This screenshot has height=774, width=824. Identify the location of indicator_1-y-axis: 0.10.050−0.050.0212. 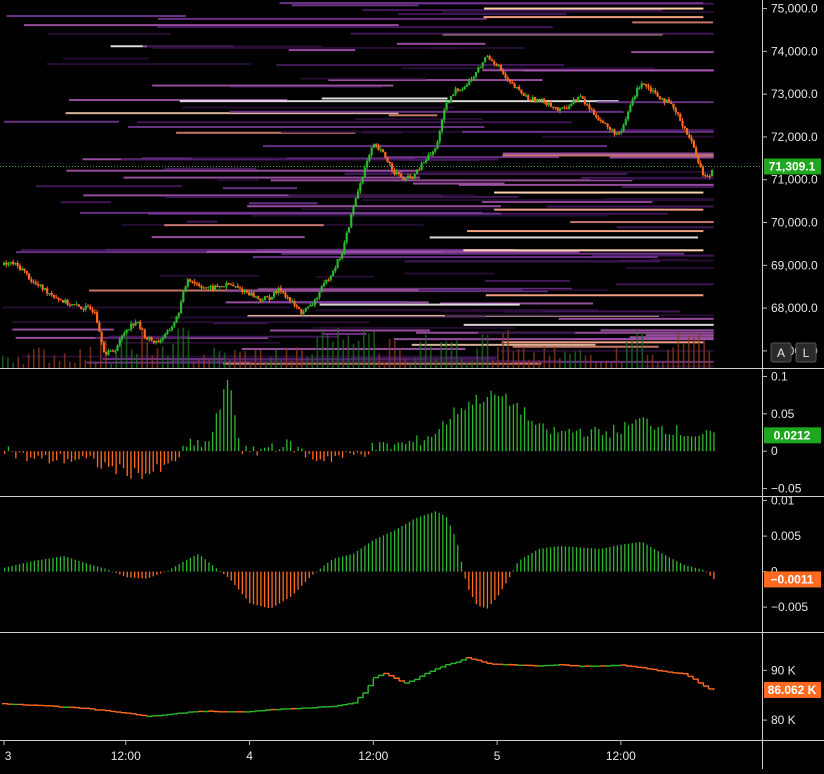
(791, 432).